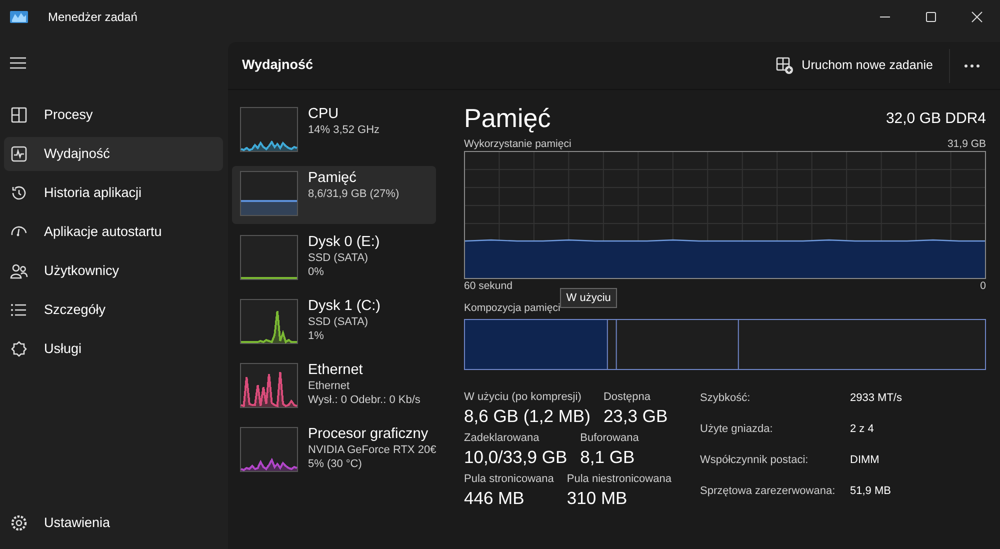 This screenshot has height=549, width=1000. Describe the element at coordinates (977, 17) in the screenshot. I see `close-icon` at that location.